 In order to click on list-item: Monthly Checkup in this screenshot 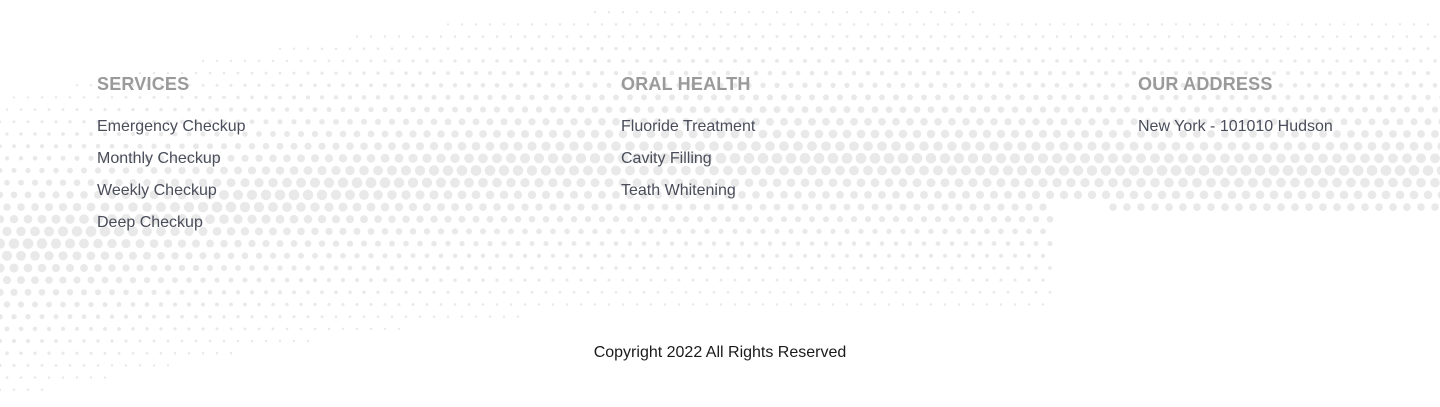, I will do `click(171, 159)`.